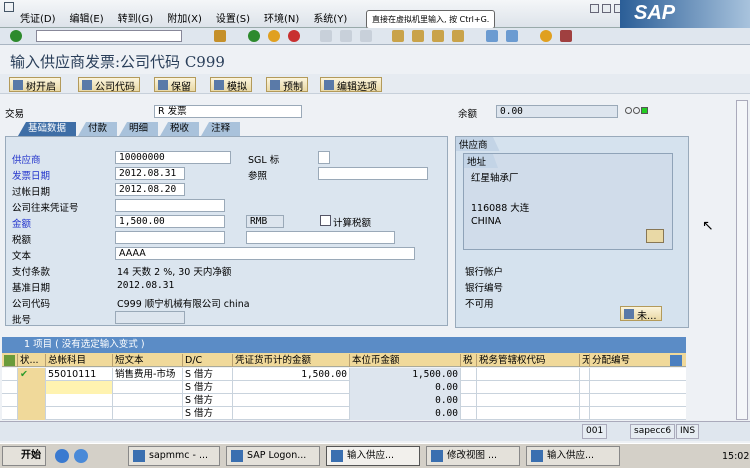 This screenshot has height=468, width=750. Describe the element at coordinates (9, 360) in the screenshot. I see `select-all-icon` at that location.